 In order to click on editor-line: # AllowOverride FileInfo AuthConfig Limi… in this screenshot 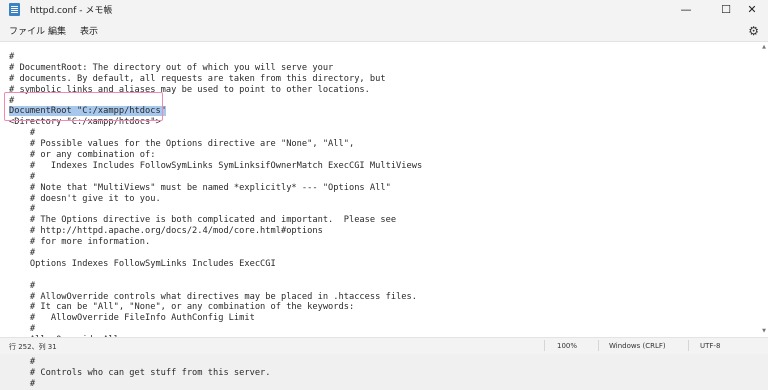, I will do `click(215, 318)`.